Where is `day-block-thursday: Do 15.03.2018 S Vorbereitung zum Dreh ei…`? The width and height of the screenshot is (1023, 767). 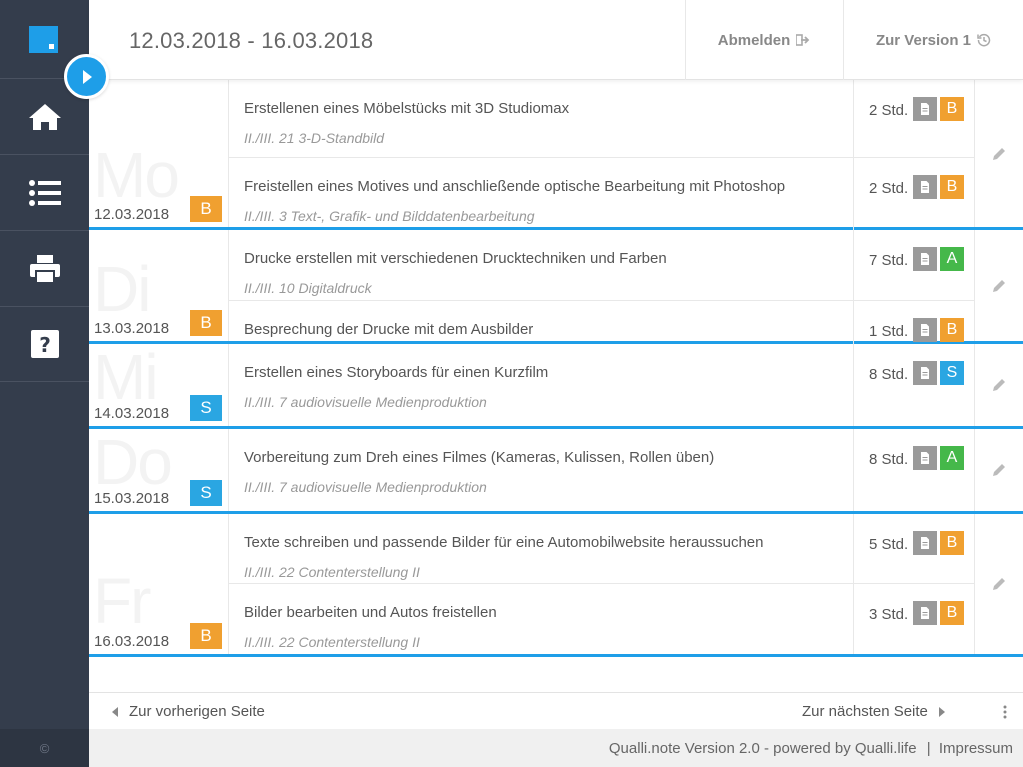
day-block-thursday: Do 15.03.2018 S Vorbereitung zum Dreh ei… is located at coordinates (556, 471).